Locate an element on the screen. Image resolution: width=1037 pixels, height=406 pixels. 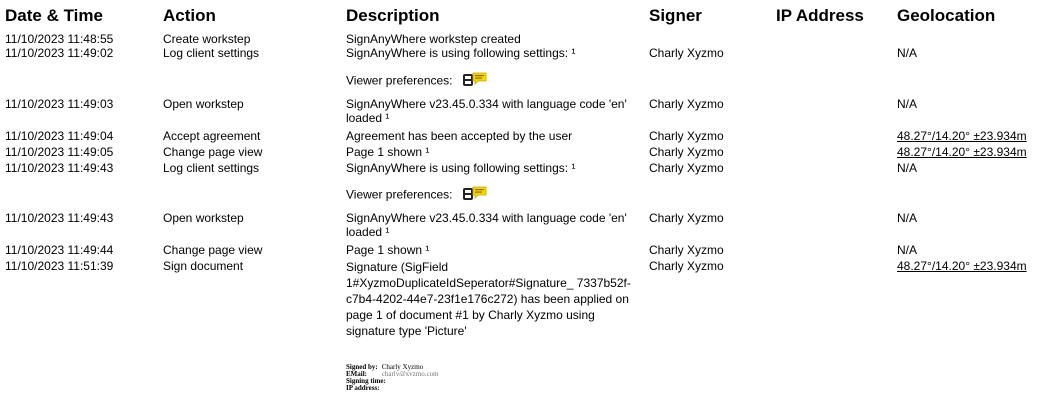
row-date: 11/10/2023 11:49:02 is located at coordinates (59, 53).